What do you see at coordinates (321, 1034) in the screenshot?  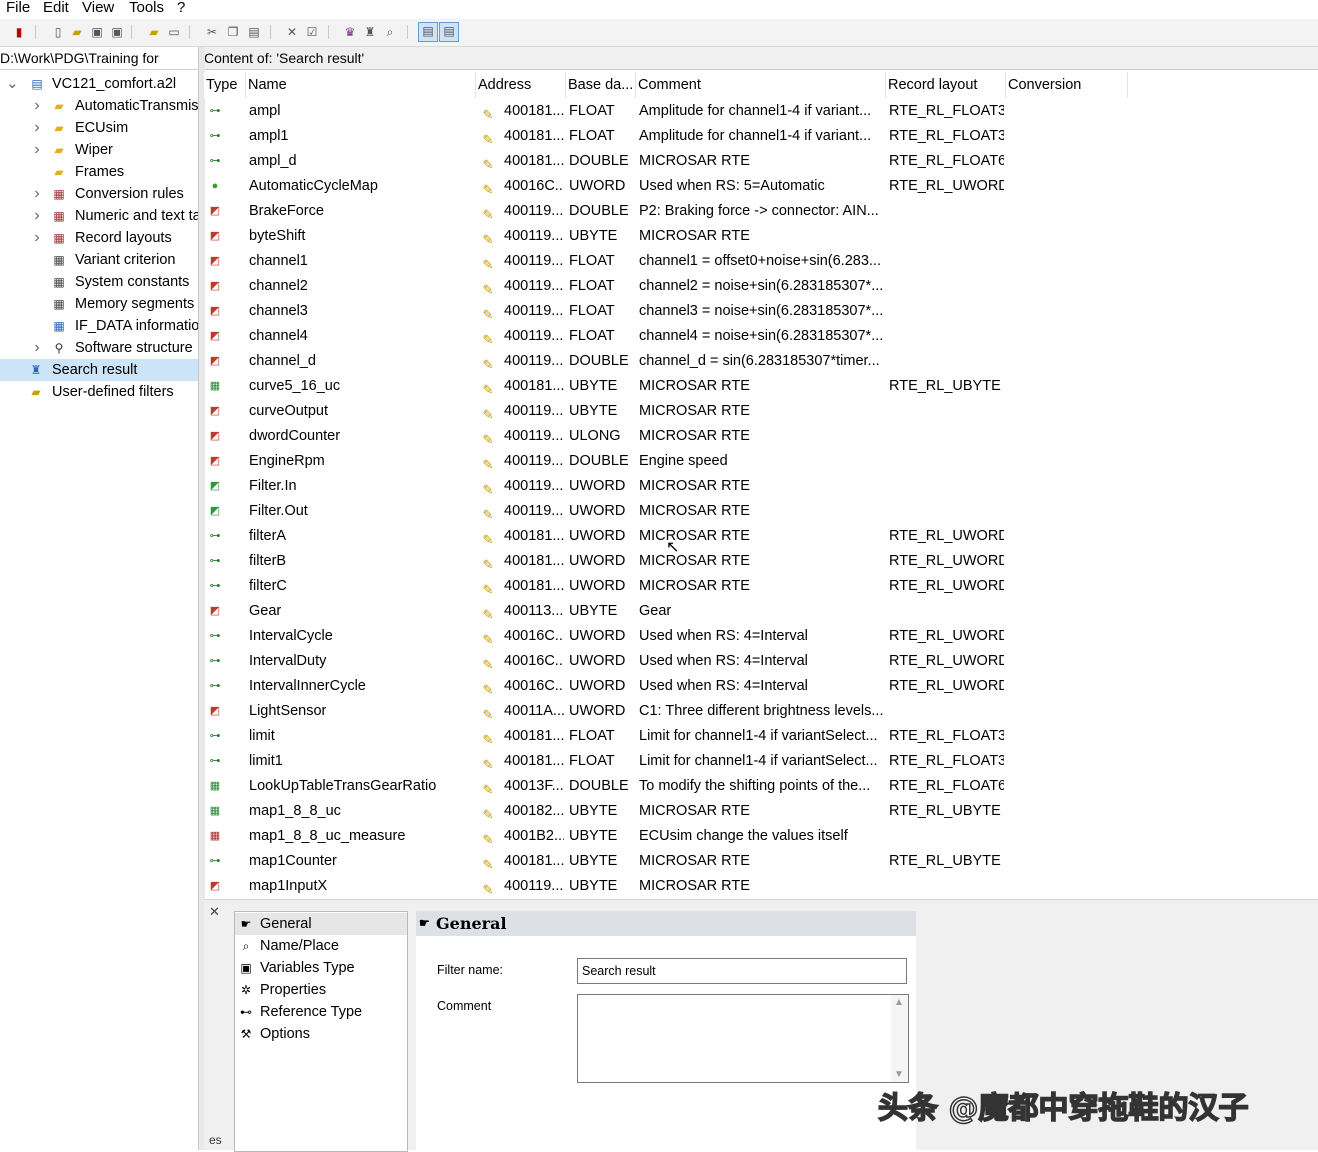 I see `filter-category-item: ⚒ Options` at bounding box center [321, 1034].